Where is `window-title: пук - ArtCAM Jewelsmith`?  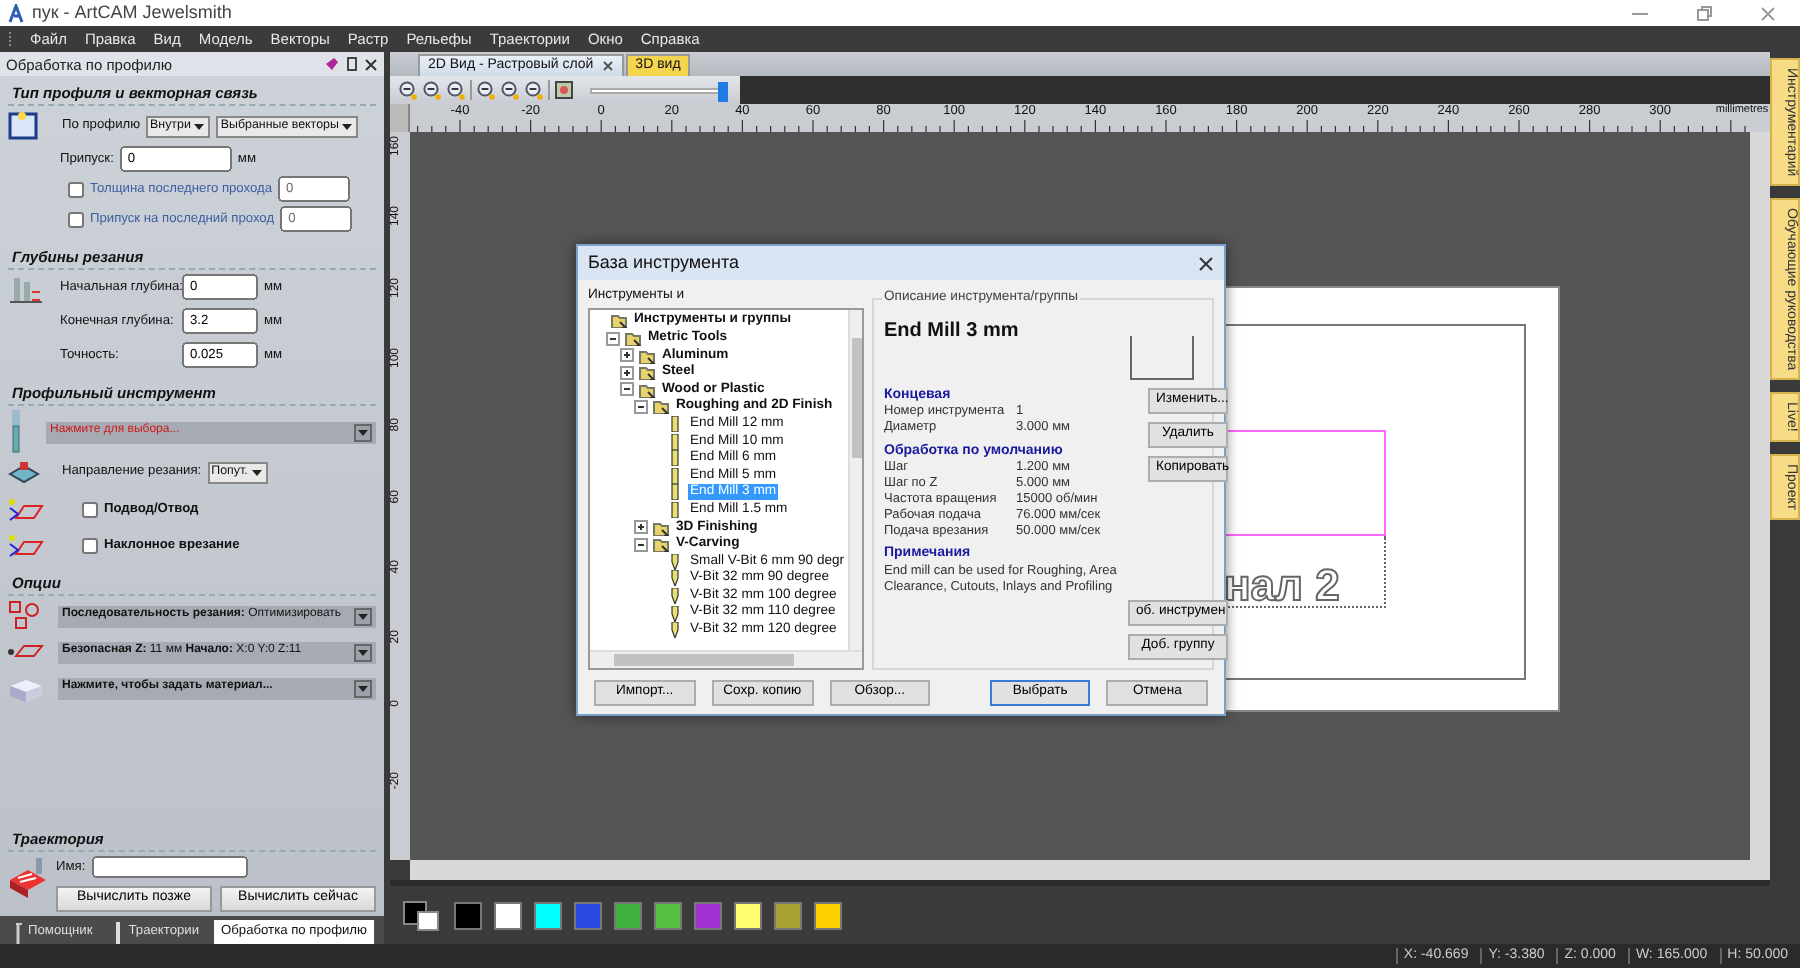
window-title: пук - ArtCAM Jewelsmith is located at coordinates (132, 13).